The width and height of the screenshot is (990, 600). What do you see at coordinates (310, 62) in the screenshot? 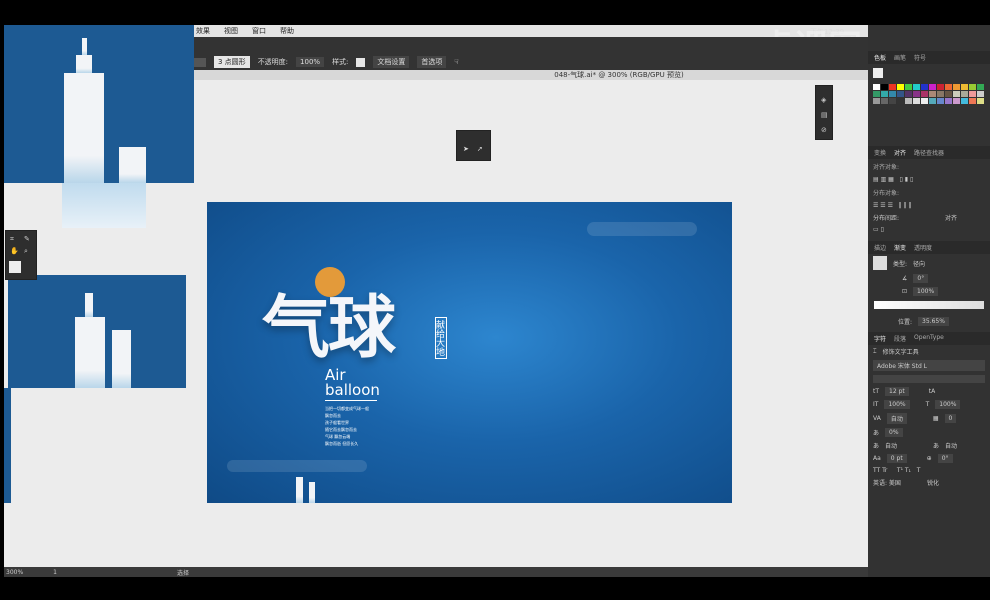
I see `opacity-input: 100%` at bounding box center [310, 62].